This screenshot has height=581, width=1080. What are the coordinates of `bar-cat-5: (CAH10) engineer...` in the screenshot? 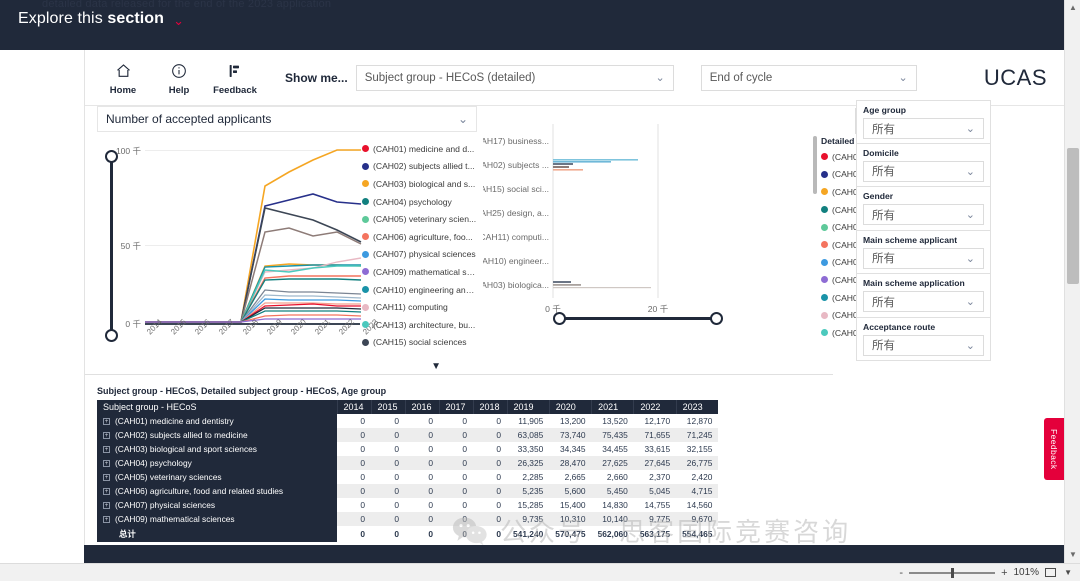 It's located at (516, 261).